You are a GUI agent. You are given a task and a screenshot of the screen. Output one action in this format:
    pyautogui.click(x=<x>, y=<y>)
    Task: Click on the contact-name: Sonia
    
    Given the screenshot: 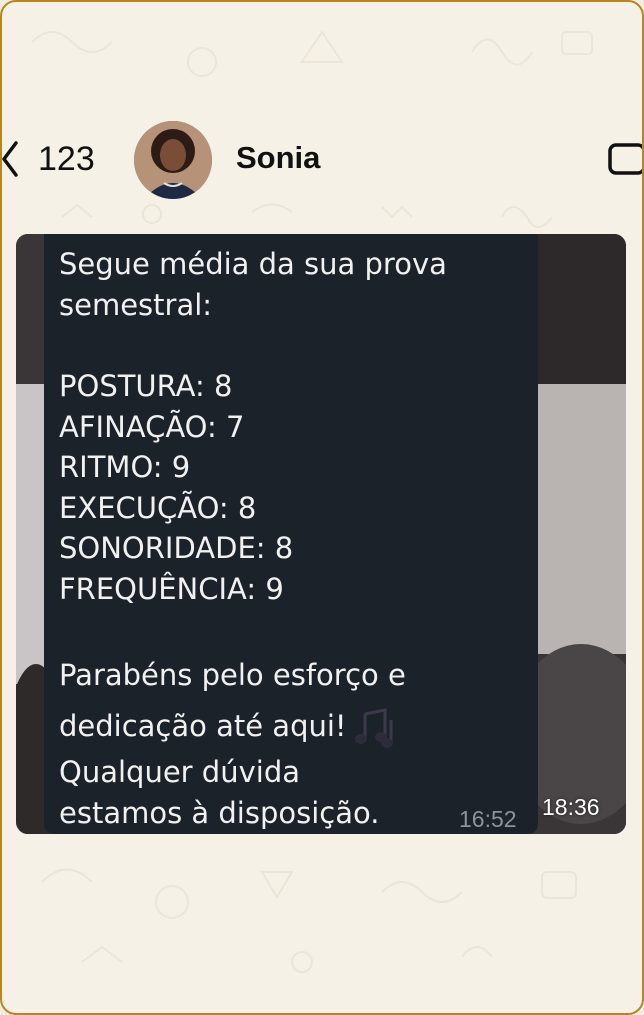 What is the action you would take?
    pyautogui.click(x=278, y=158)
    